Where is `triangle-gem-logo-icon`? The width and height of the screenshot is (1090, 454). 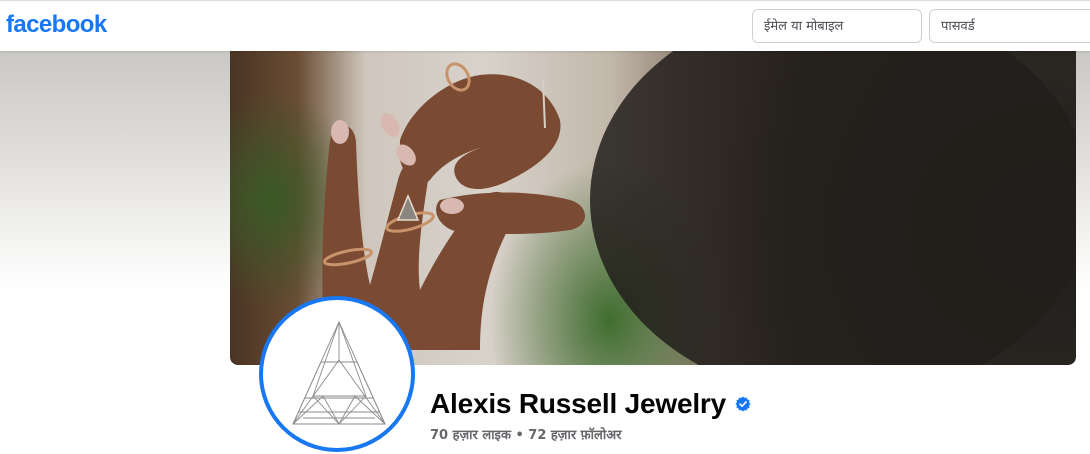
triangle-gem-logo-icon is located at coordinates (339, 372).